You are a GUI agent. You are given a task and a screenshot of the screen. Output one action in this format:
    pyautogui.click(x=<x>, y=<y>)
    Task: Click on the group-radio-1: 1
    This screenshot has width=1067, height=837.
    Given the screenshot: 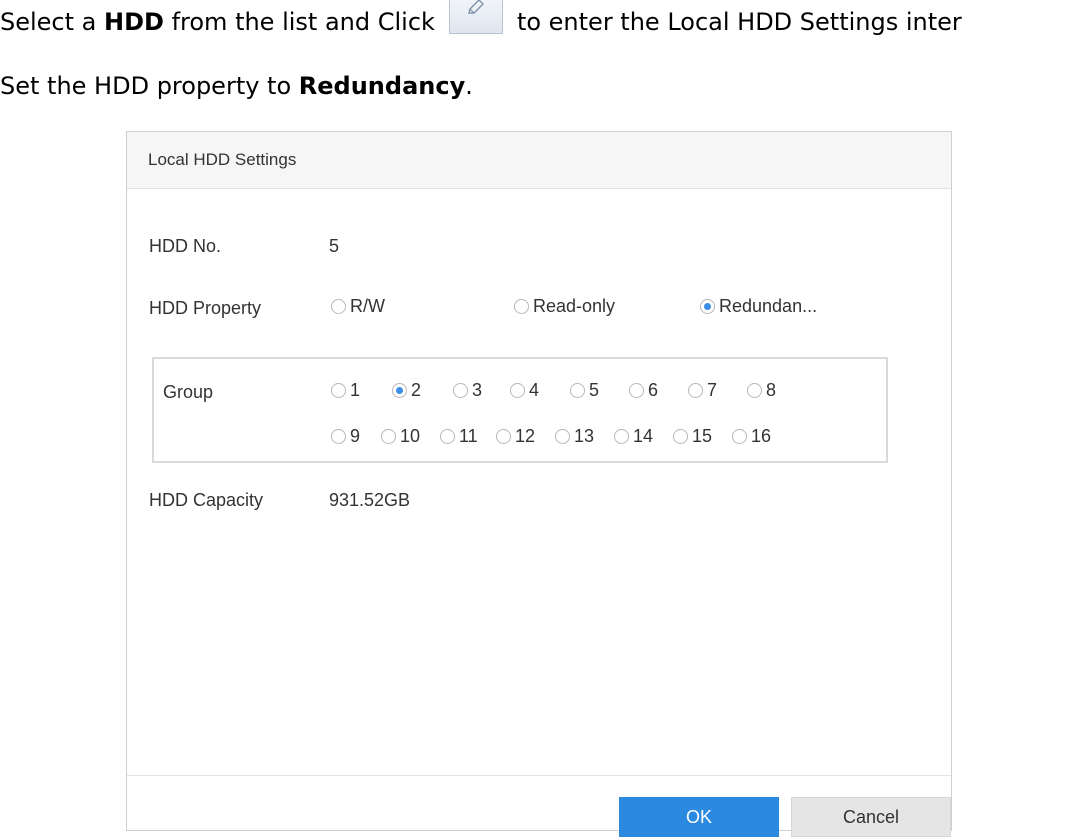 What is the action you would take?
    pyautogui.click(x=345, y=390)
    